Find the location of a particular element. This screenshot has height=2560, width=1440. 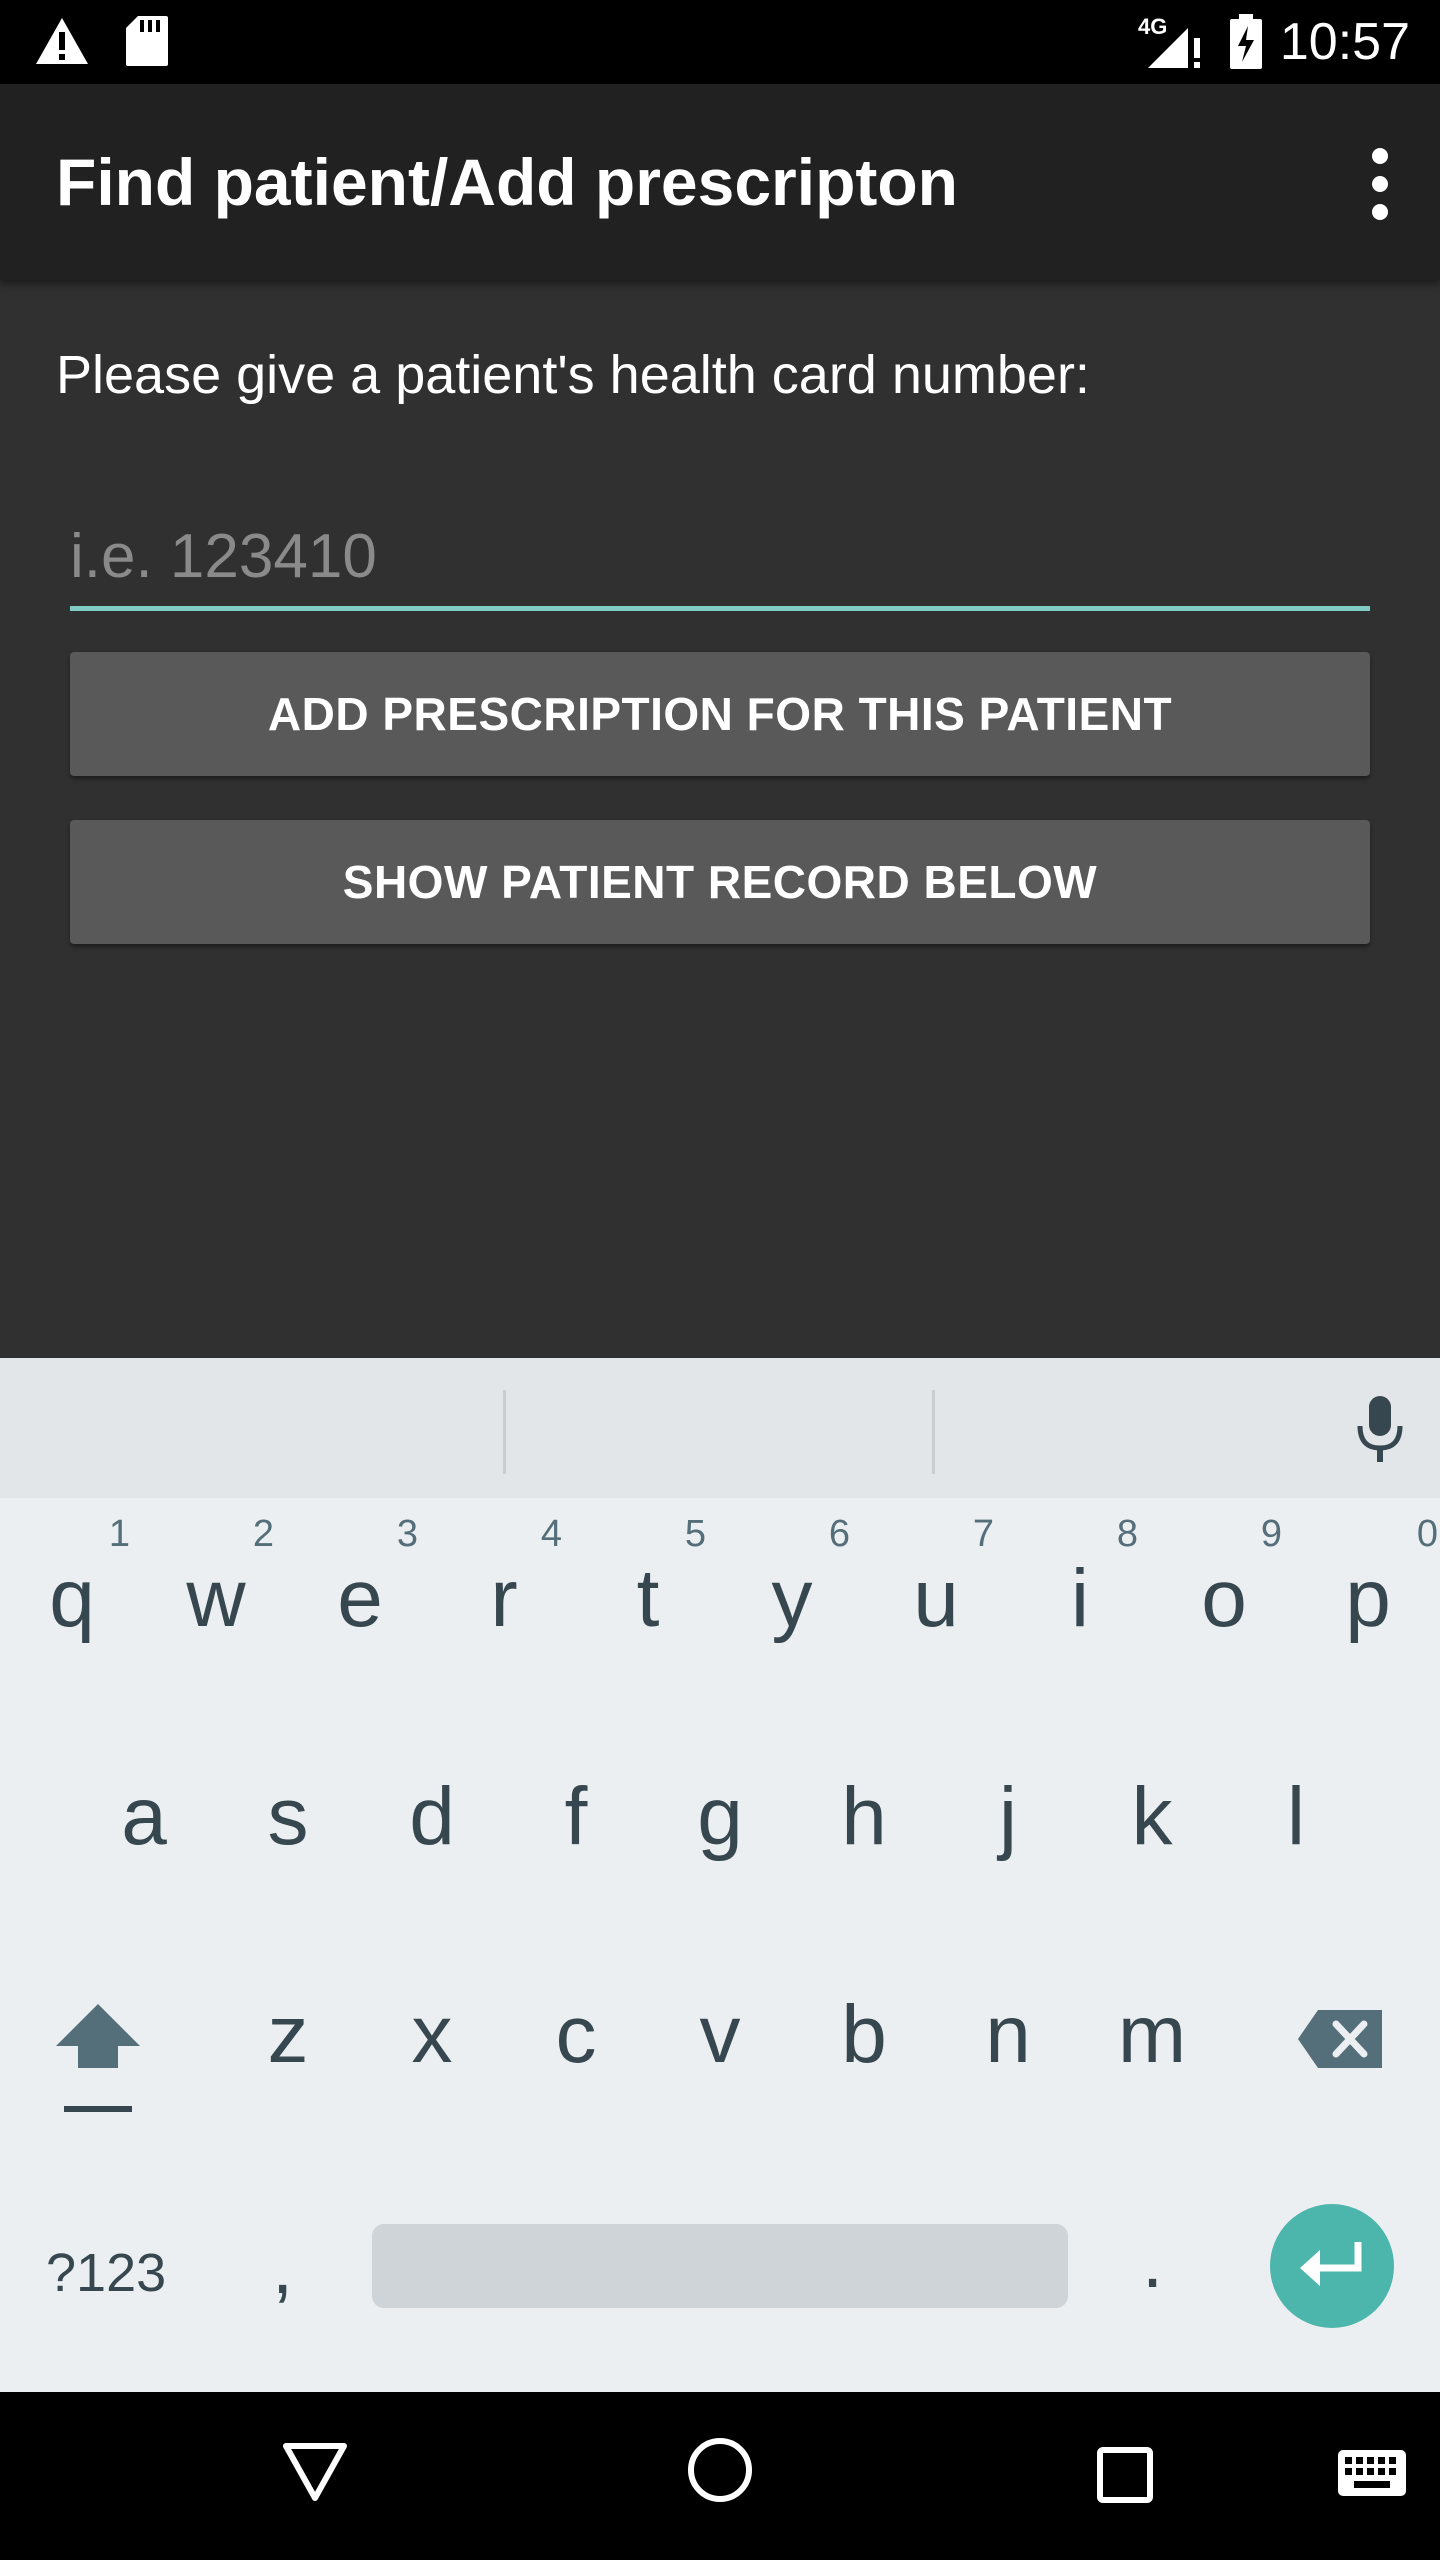

key-t: 5t is located at coordinates (648, 1606).